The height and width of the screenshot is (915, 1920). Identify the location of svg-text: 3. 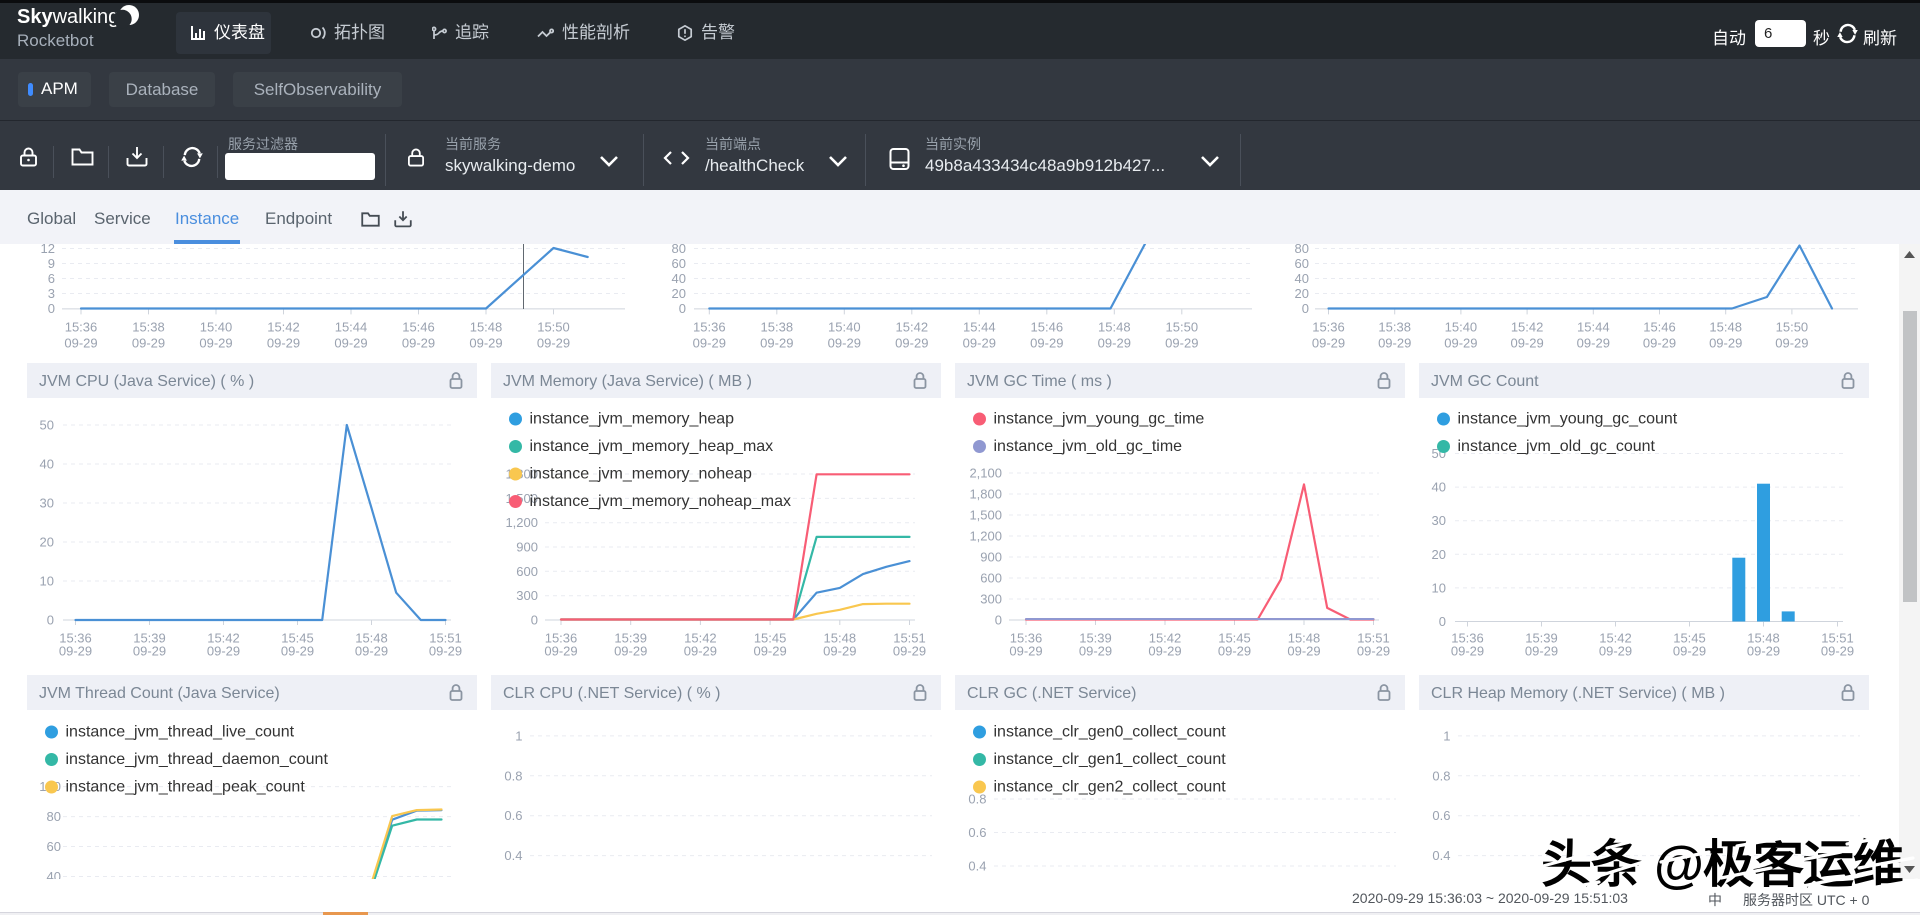
(51, 293).